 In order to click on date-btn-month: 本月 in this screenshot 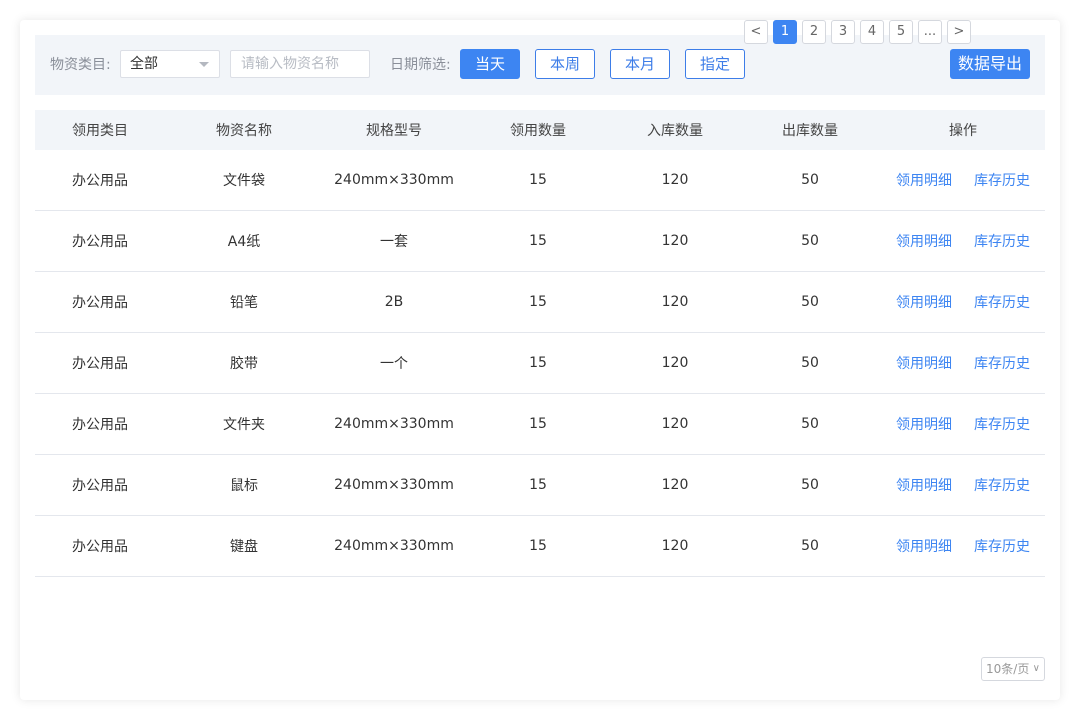, I will do `click(640, 64)`.